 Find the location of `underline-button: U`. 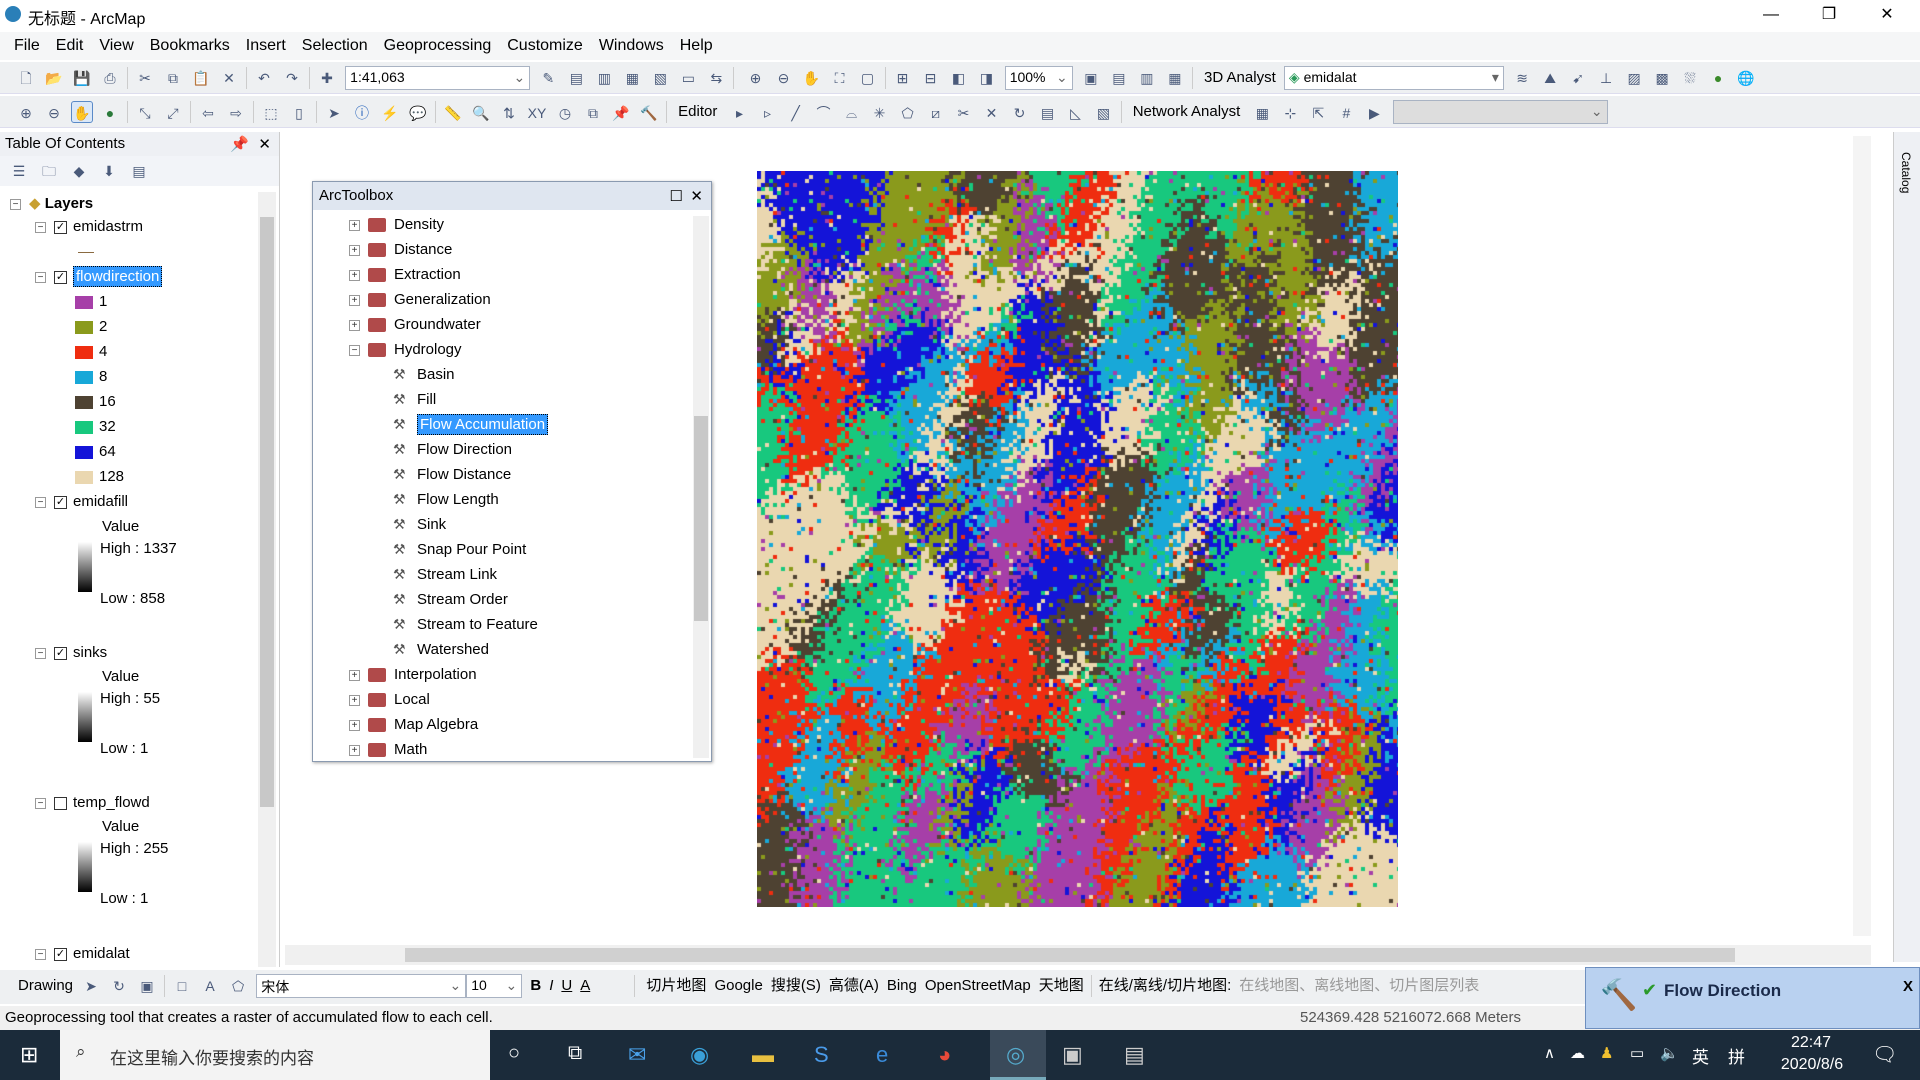

underline-button: U is located at coordinates (566, 986).